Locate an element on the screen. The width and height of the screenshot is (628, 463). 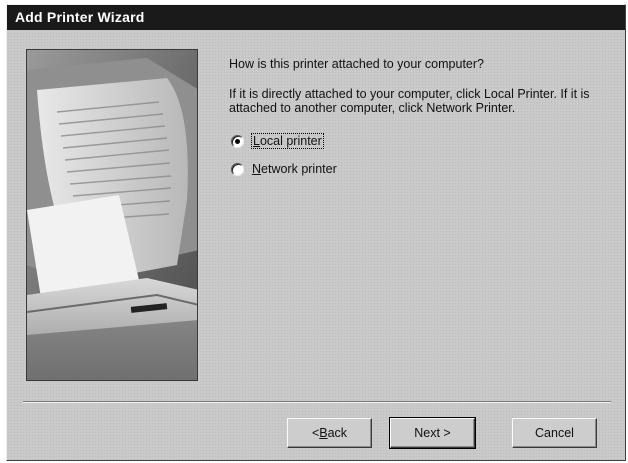
local-printer-label: Local printer is located at coordinates (287, 141).